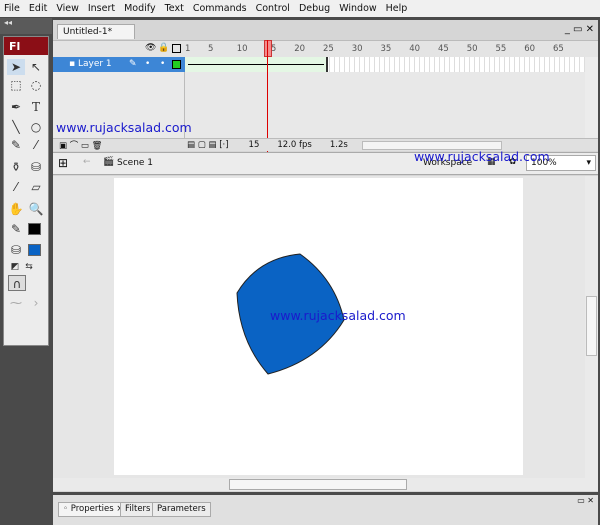 The height and width of the screenshot is (525, 600). What do you see at coordinates (181, 509) in the screenshot?
I see `tab-parameters: Parameters` at bounding box center [181, 509].